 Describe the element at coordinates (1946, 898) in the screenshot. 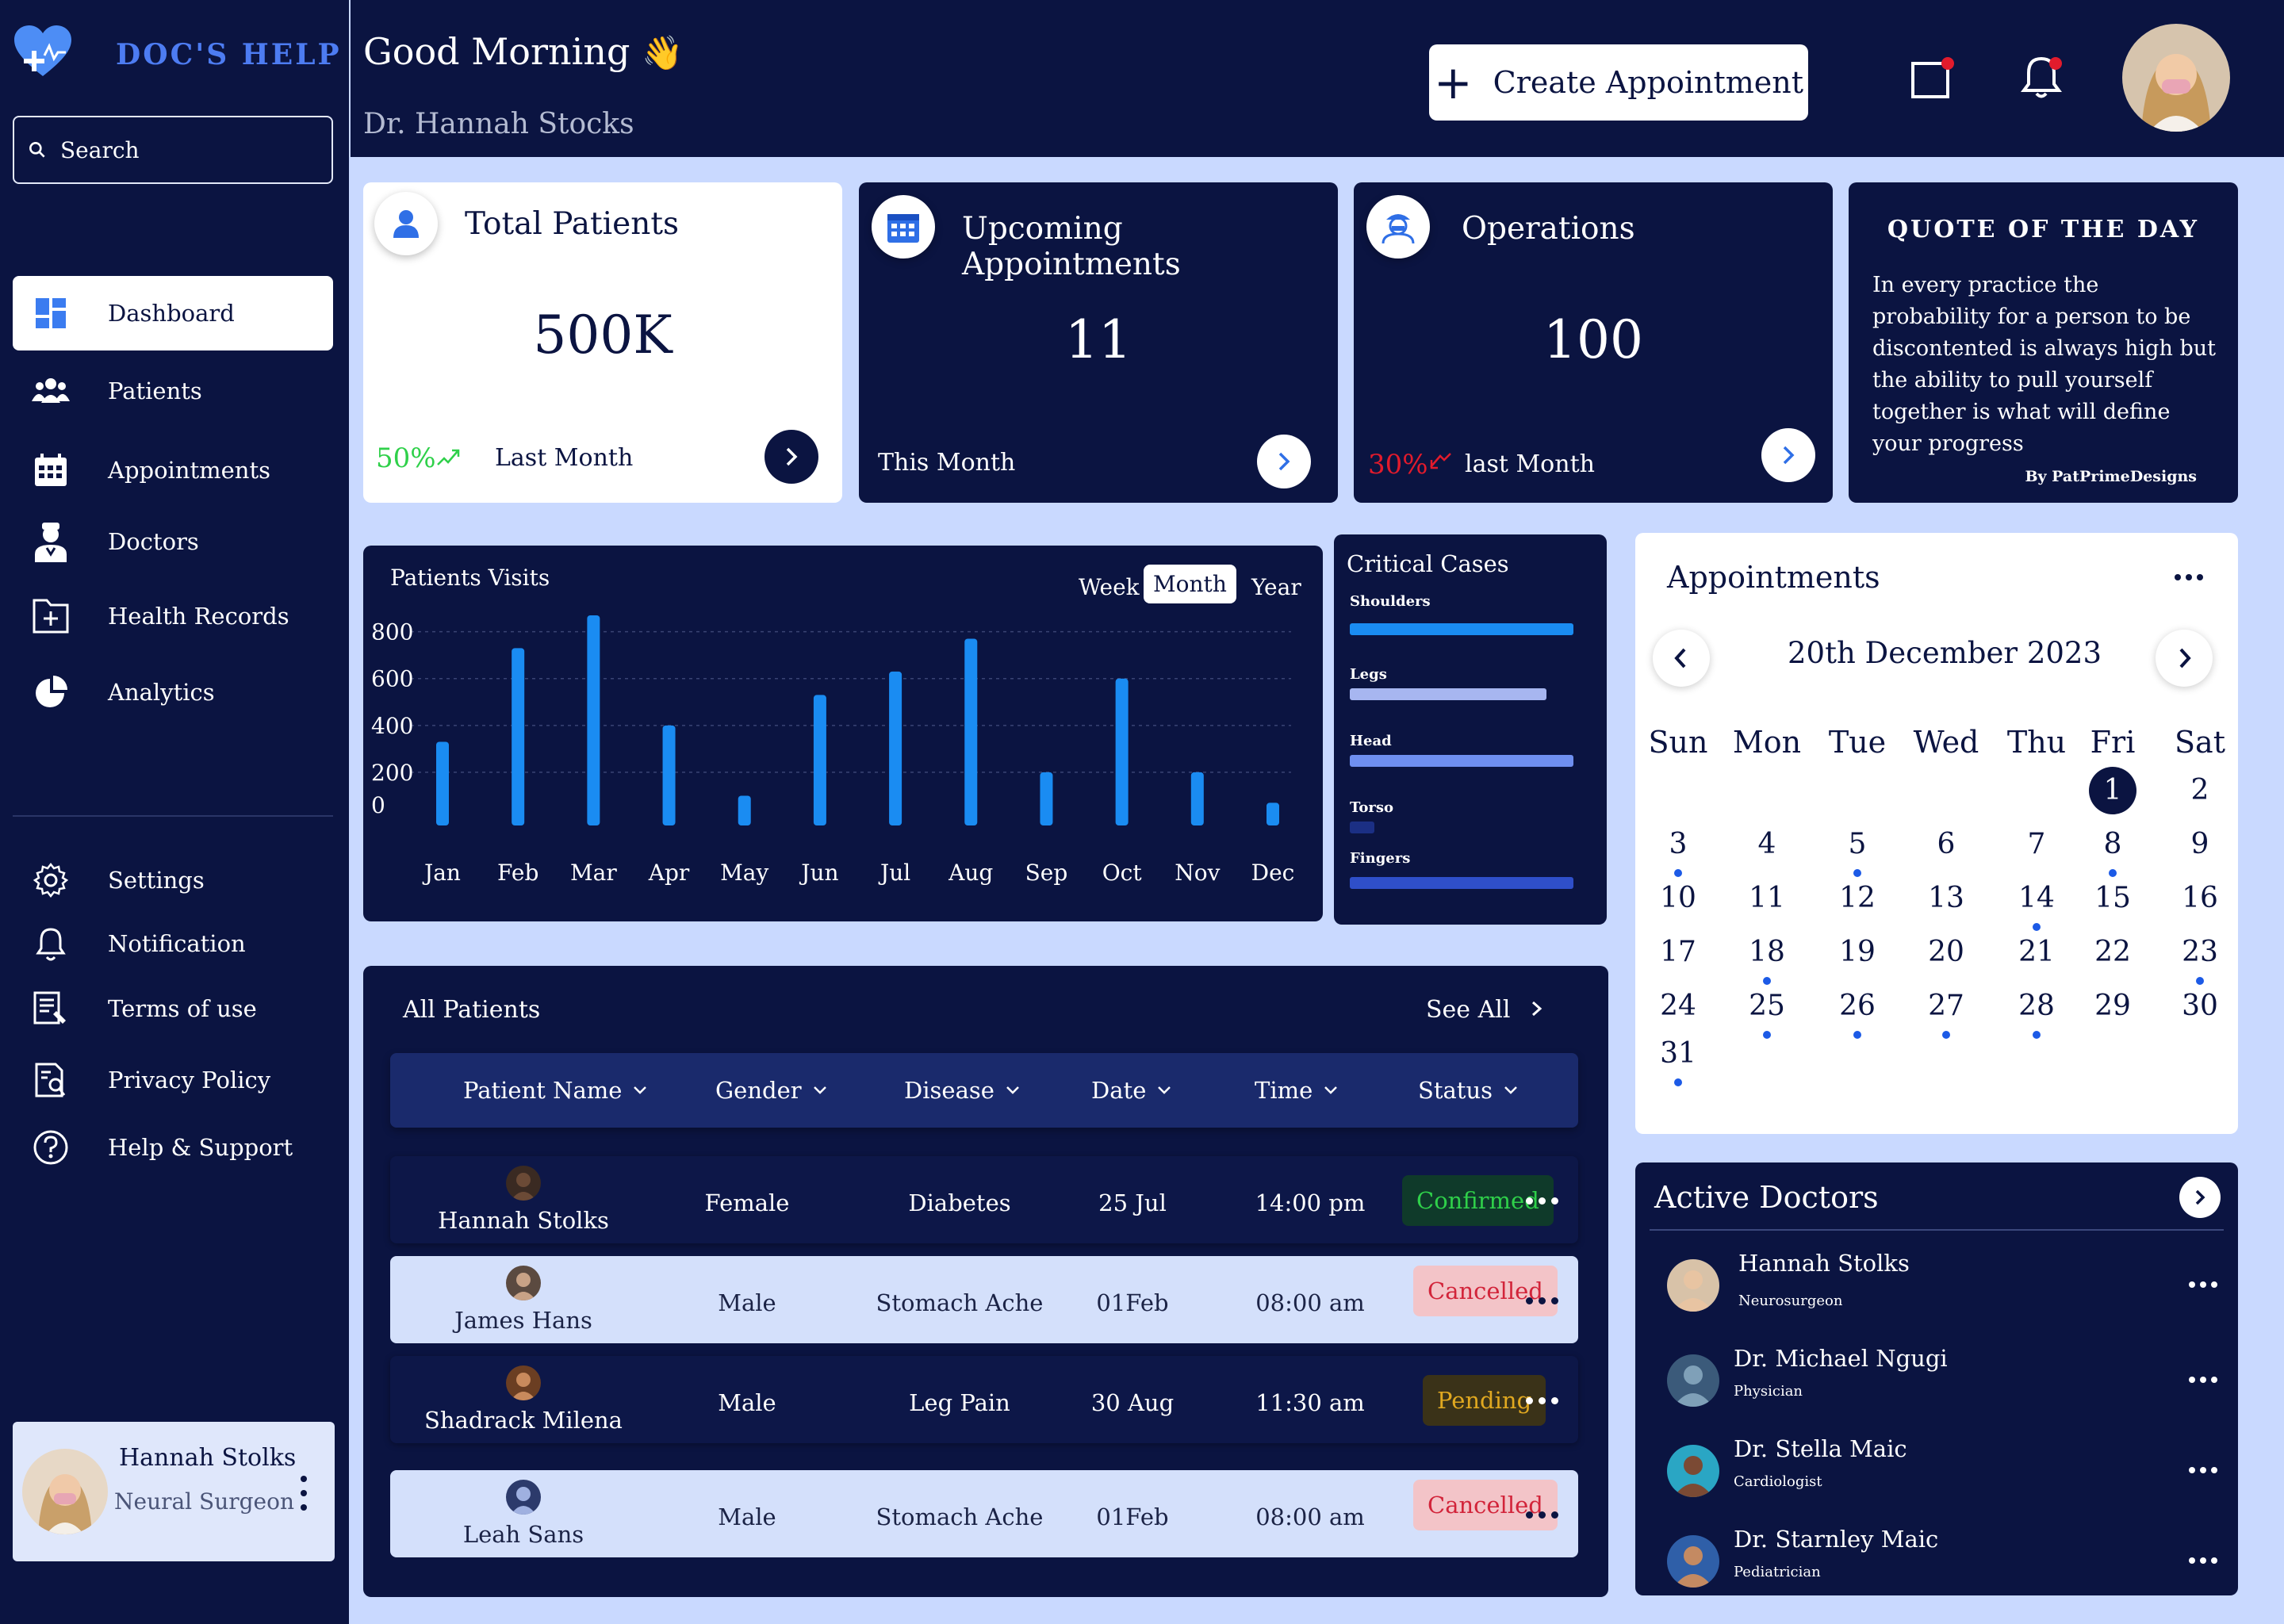

I see `calendar-day: 13` at that location.